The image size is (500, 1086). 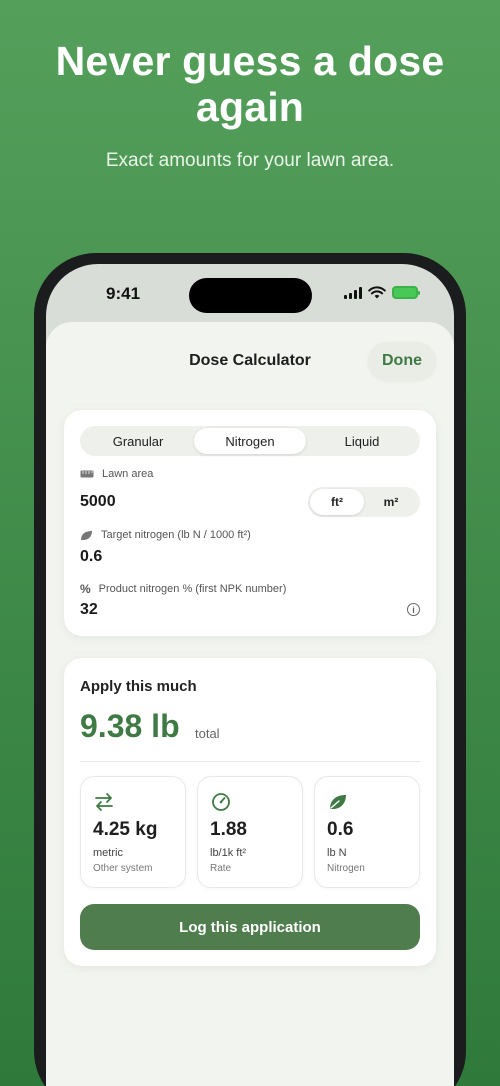 What do you see at coordinates (362, 441) in the screenshot?
I see `segment-liquid: Liquid` at bounding box center [362, 441].